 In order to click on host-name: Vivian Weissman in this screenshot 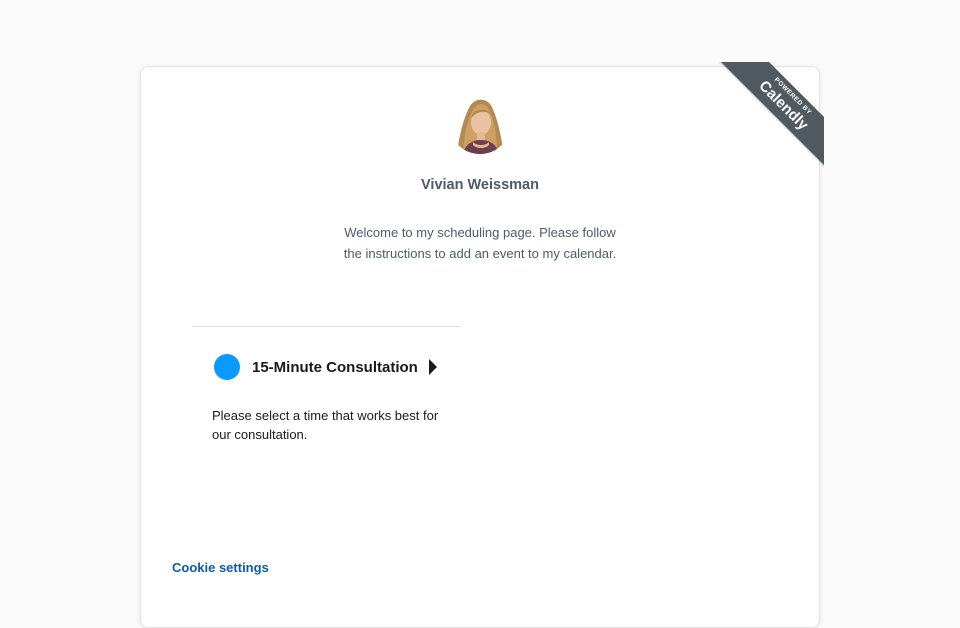, I will do `click(480, 185)`.